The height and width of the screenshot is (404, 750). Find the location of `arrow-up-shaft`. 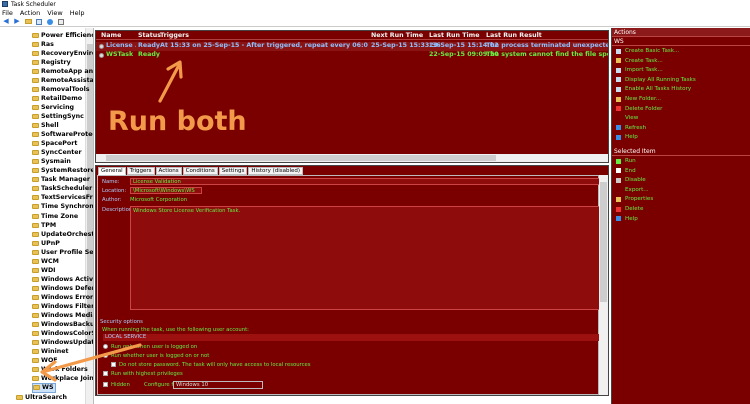

arrow-up-shaft is located at coordinates (169, 83).